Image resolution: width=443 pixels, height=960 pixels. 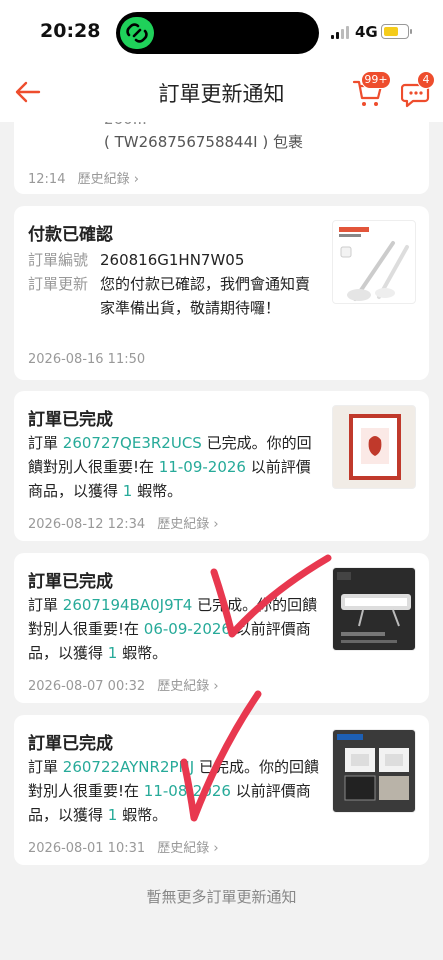 What do you see at coordinates (87, 686) in the screenshot?
I see `card-time: 2026-08-07 00:32` at bounding box center [87, 686].